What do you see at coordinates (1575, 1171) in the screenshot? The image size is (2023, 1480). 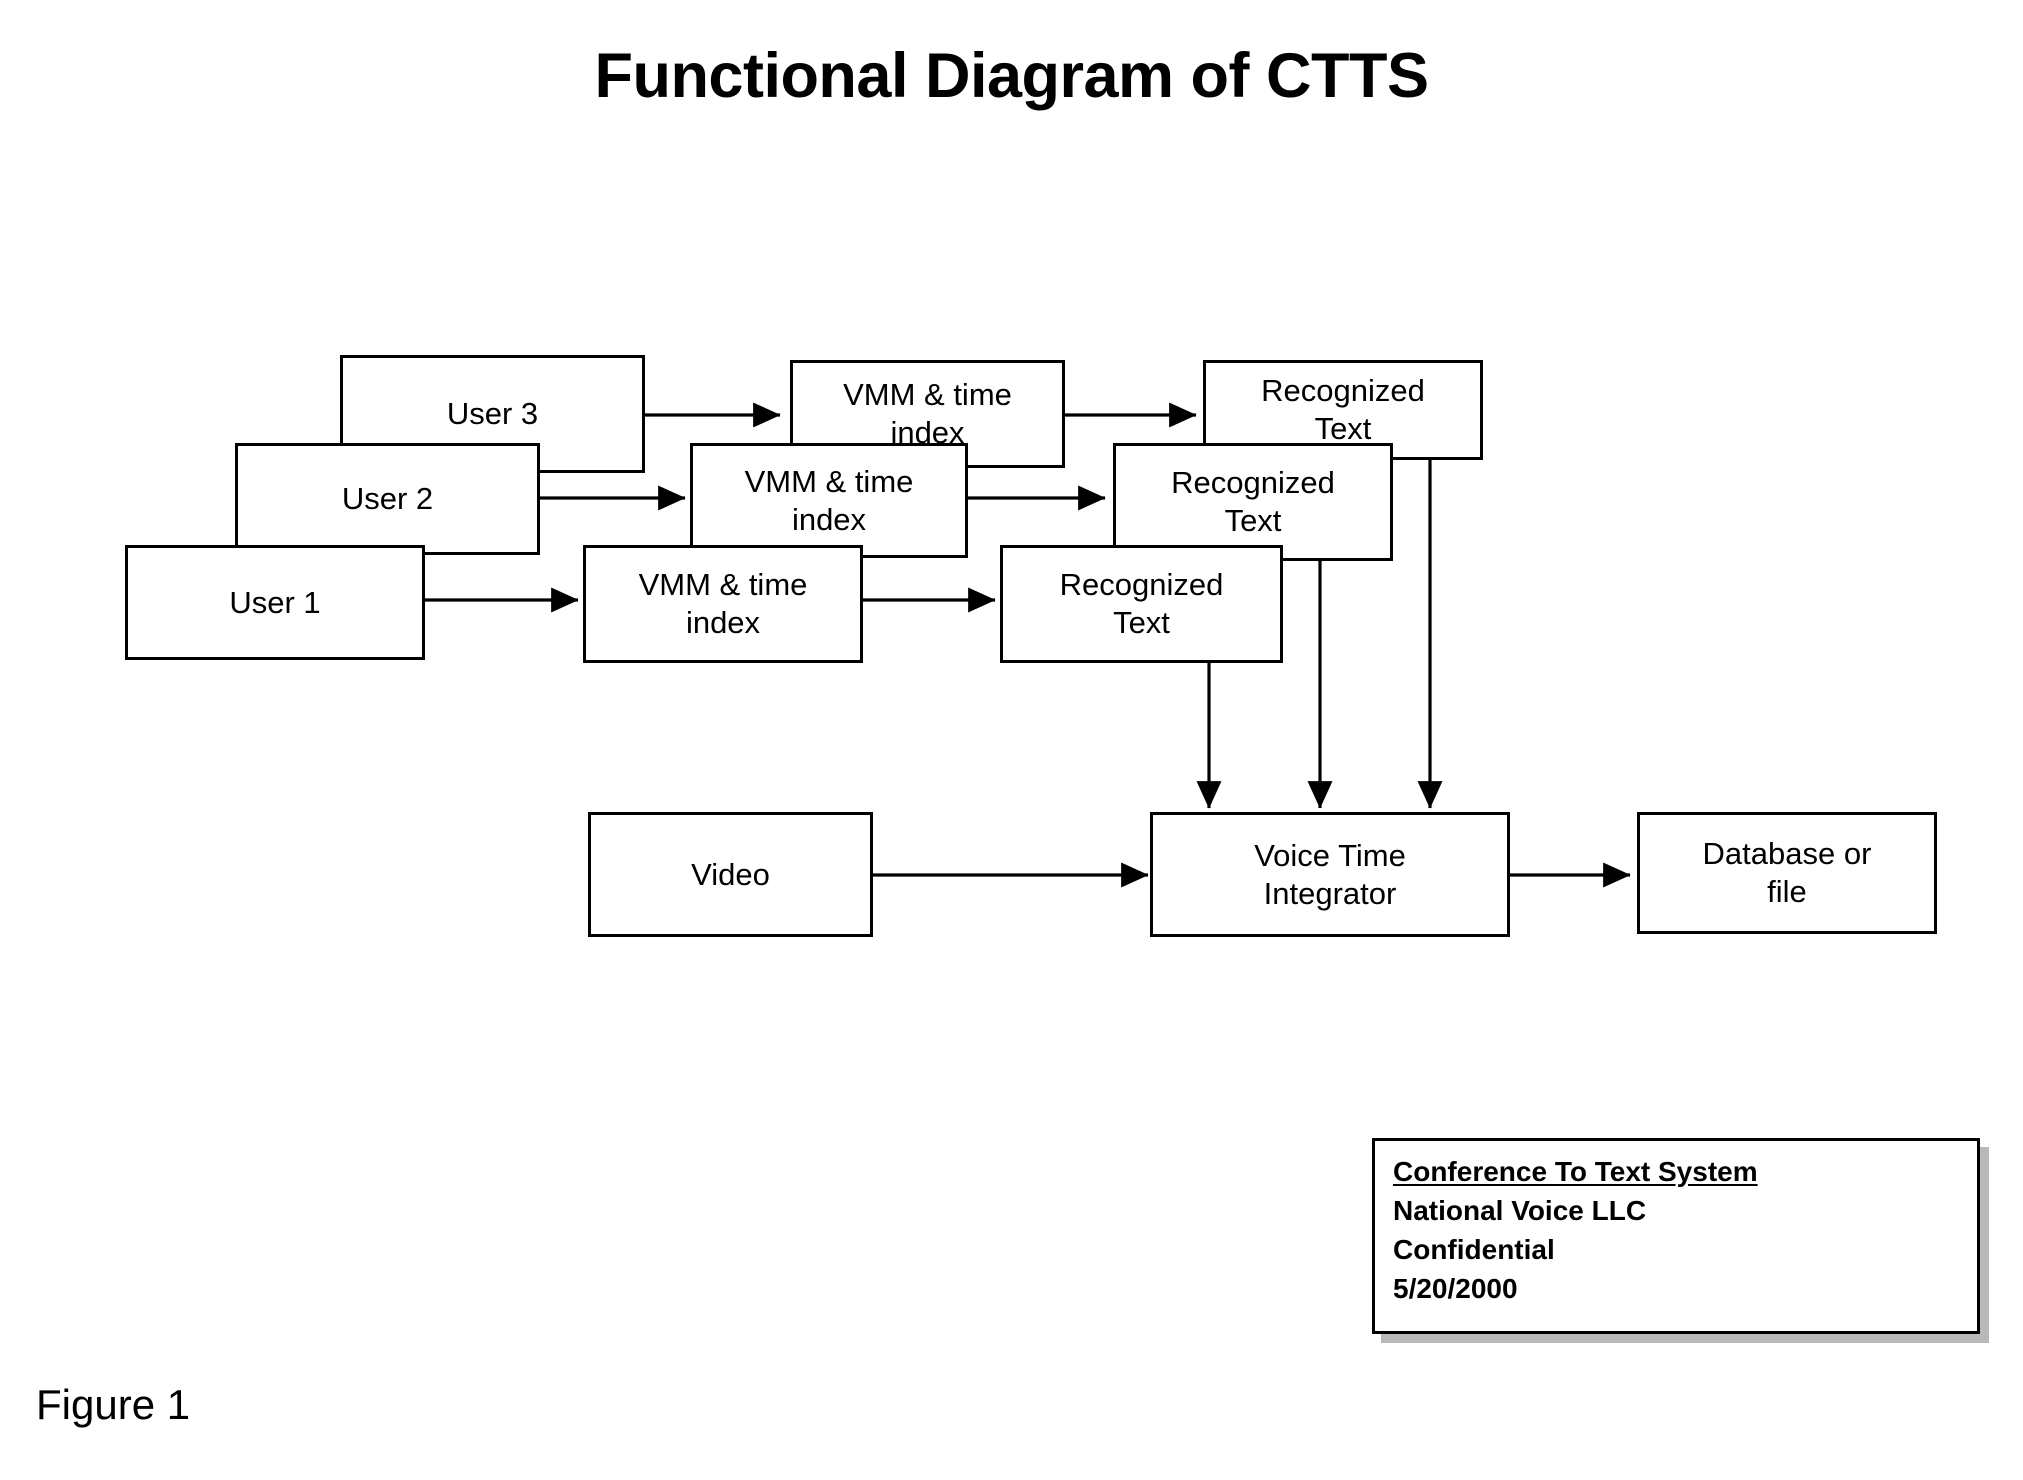 I see `legend-system-title: Conference To Text System` at bounding box center [1575, 1171].